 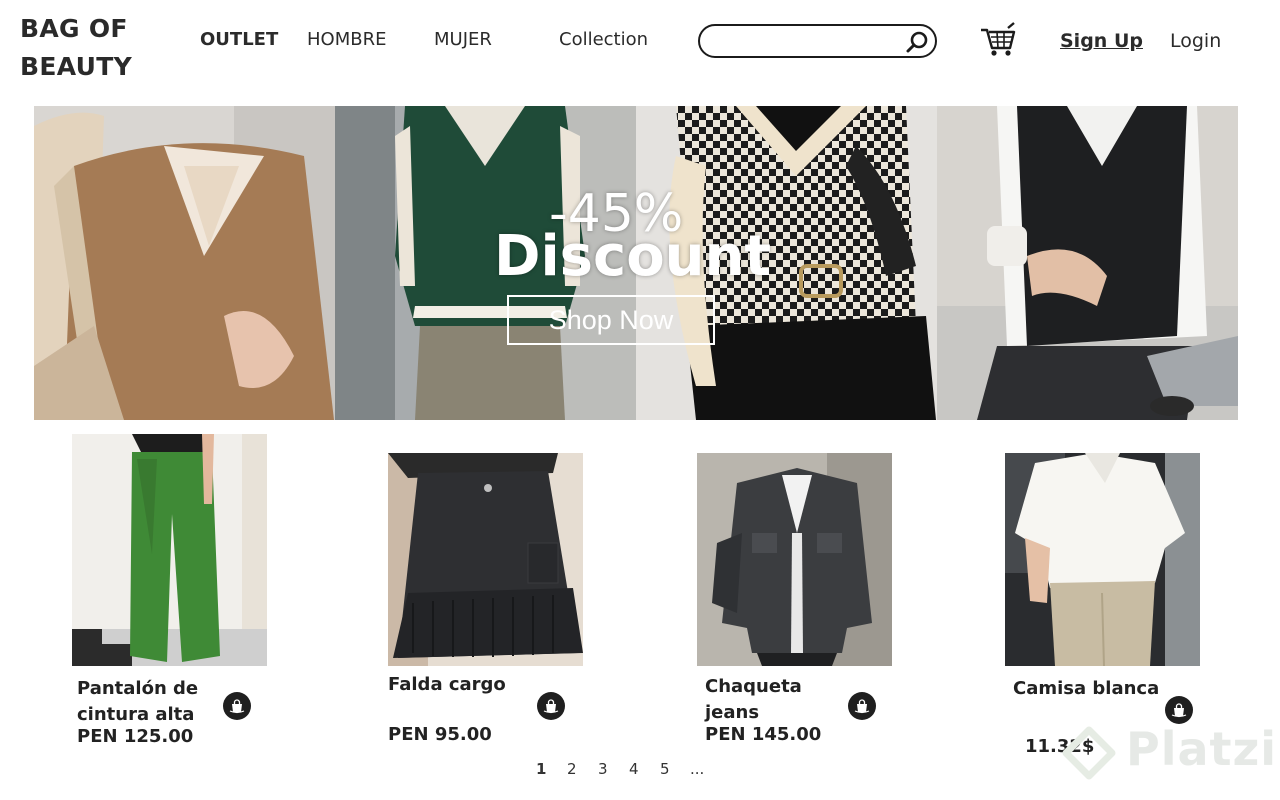 I want to click on product-name-line: Chaqueta, so click(x=753, y=686).